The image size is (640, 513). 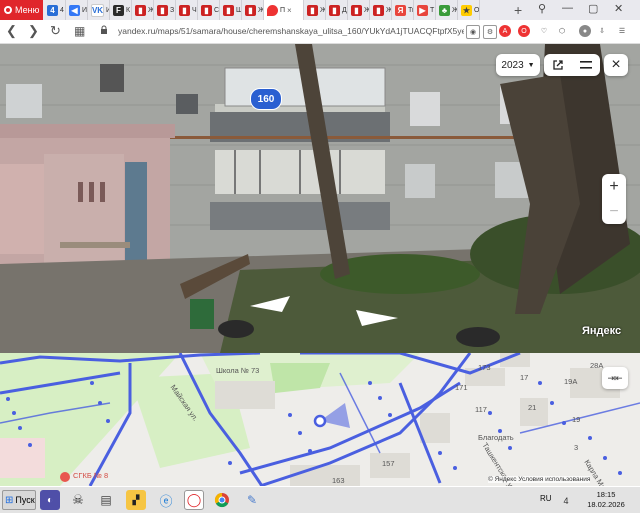 What do you see at coordinates (505, 31) in the screenshot?
I see `adblock-icon: A` at bounding box center [505, 31].